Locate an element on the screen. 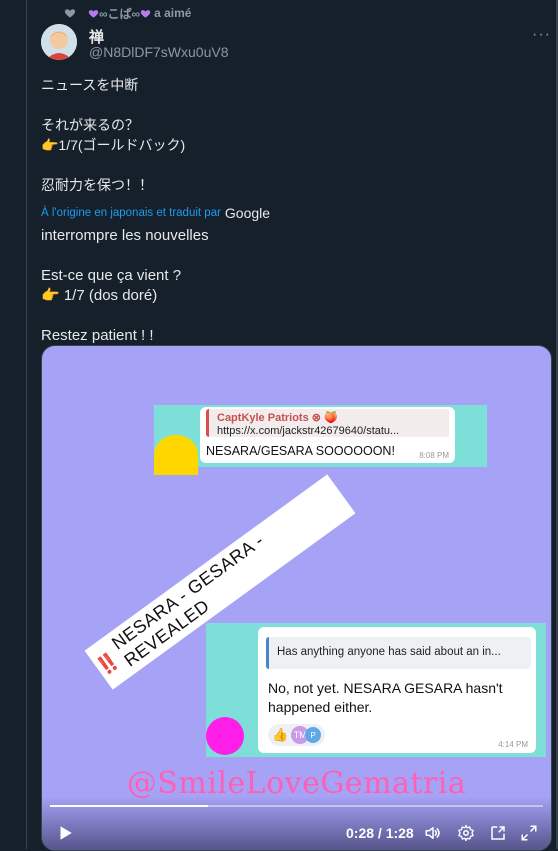 The image size is (558, 851). reaction-avatar: P is located at coordinates (313, 735).